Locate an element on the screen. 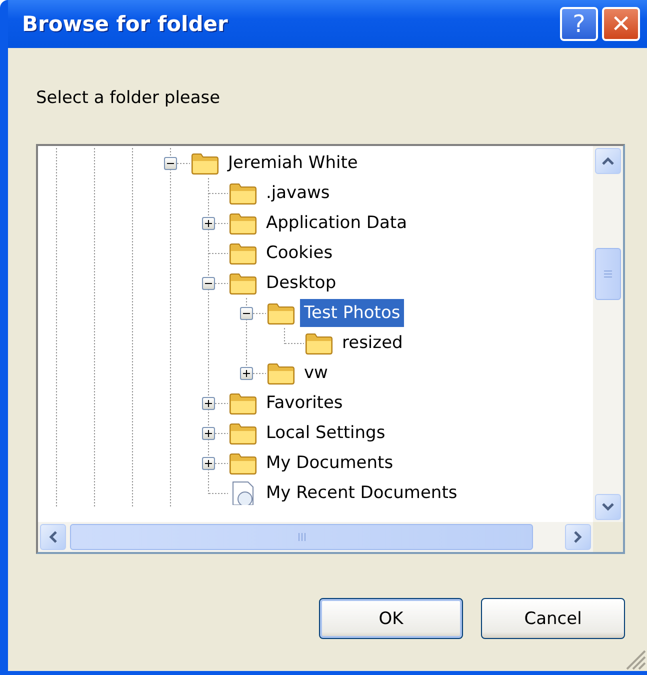  tree-item: Test Photos is located at coordinates (352, 313).